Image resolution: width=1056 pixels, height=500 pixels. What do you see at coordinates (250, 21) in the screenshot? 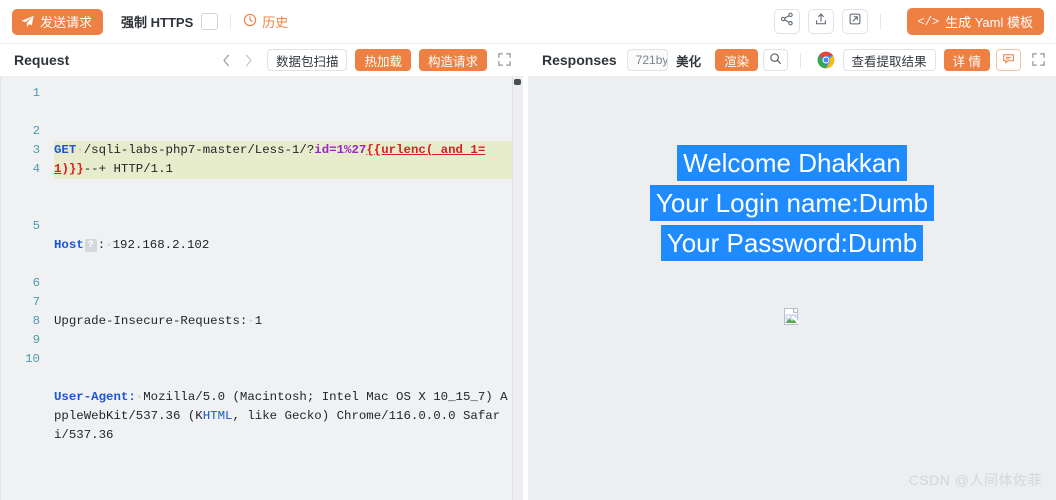
I see `clock-icon` at bounding box center [250, 21].